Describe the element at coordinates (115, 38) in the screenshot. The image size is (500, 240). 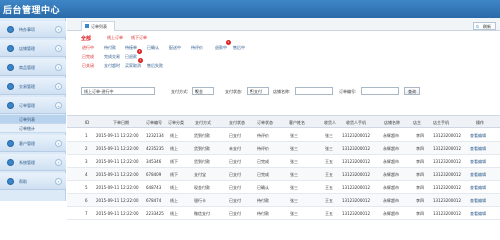
I see `filter-online-orders: 线上订单` at that location.